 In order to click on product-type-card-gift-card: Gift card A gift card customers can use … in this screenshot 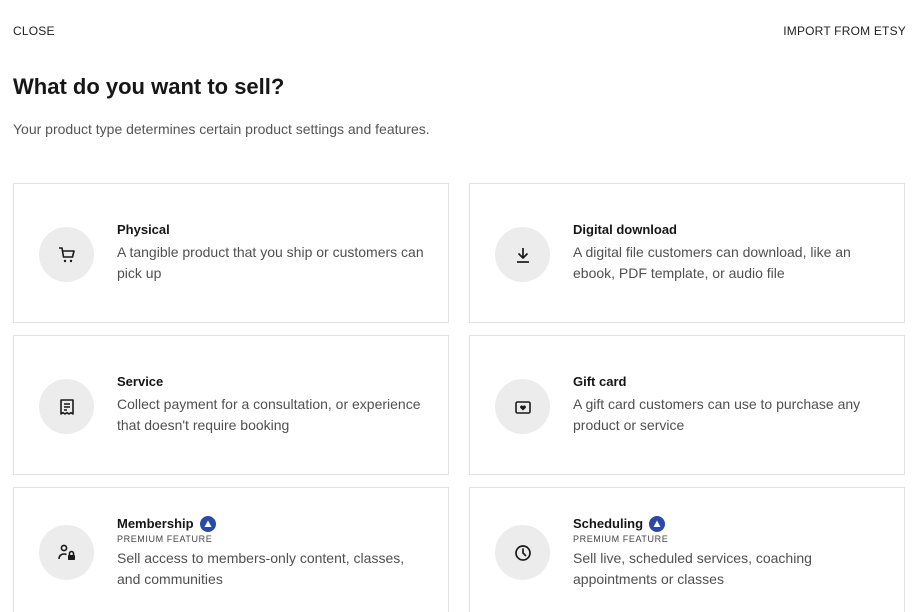, I will do `click(687, 405)`.